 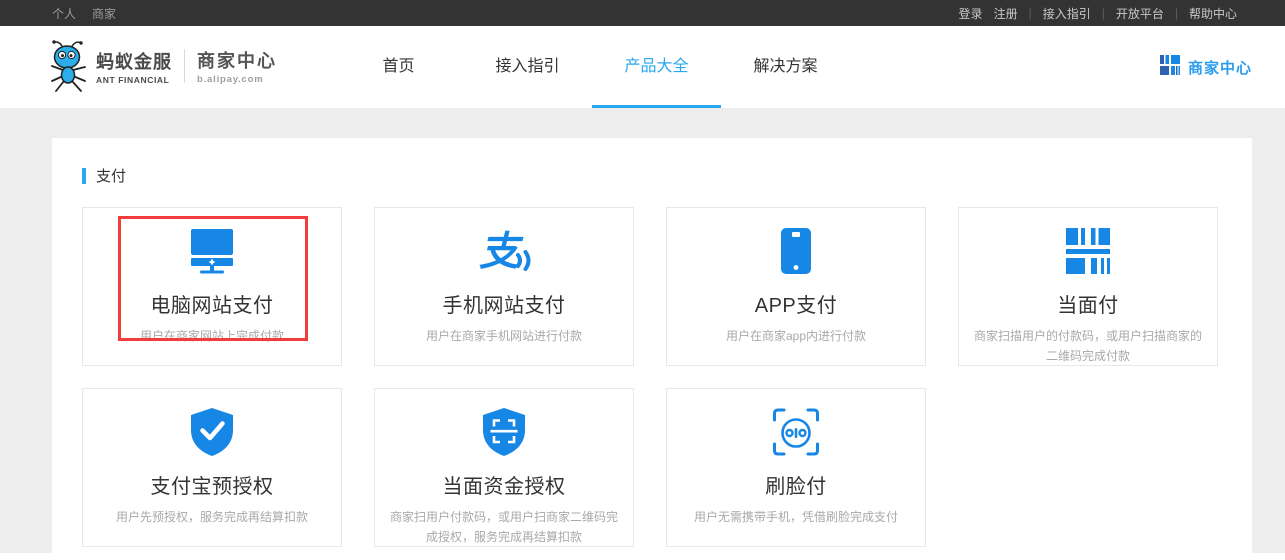 What do you see at coordinates (1067, 13) in the screenshot?
I see `topbar-link: 接入指引` at bounding box center [1067, 13].